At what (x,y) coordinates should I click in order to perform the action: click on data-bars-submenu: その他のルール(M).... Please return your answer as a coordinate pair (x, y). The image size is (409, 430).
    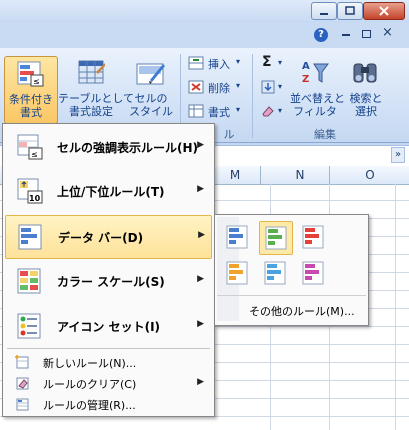
    Looking at the image, I should click on (291, 270).